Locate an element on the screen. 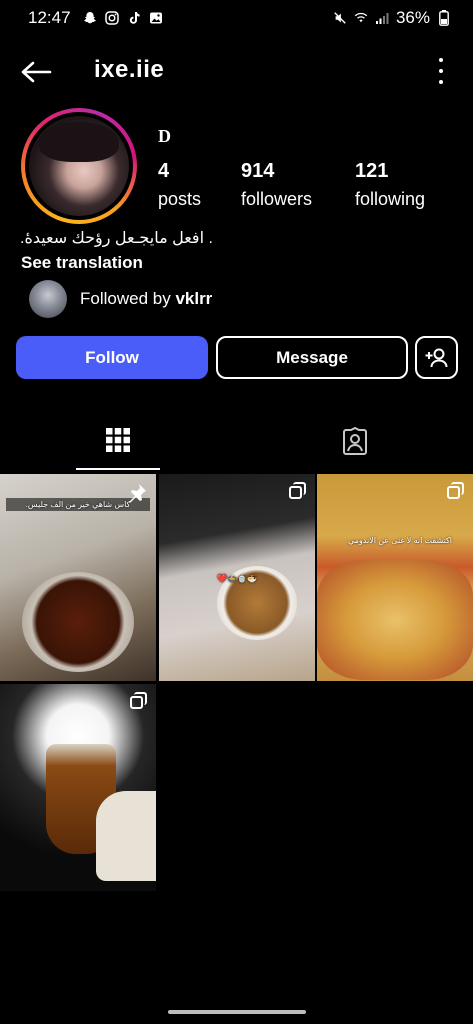  avatar-image is located at coordinates (79, 166).